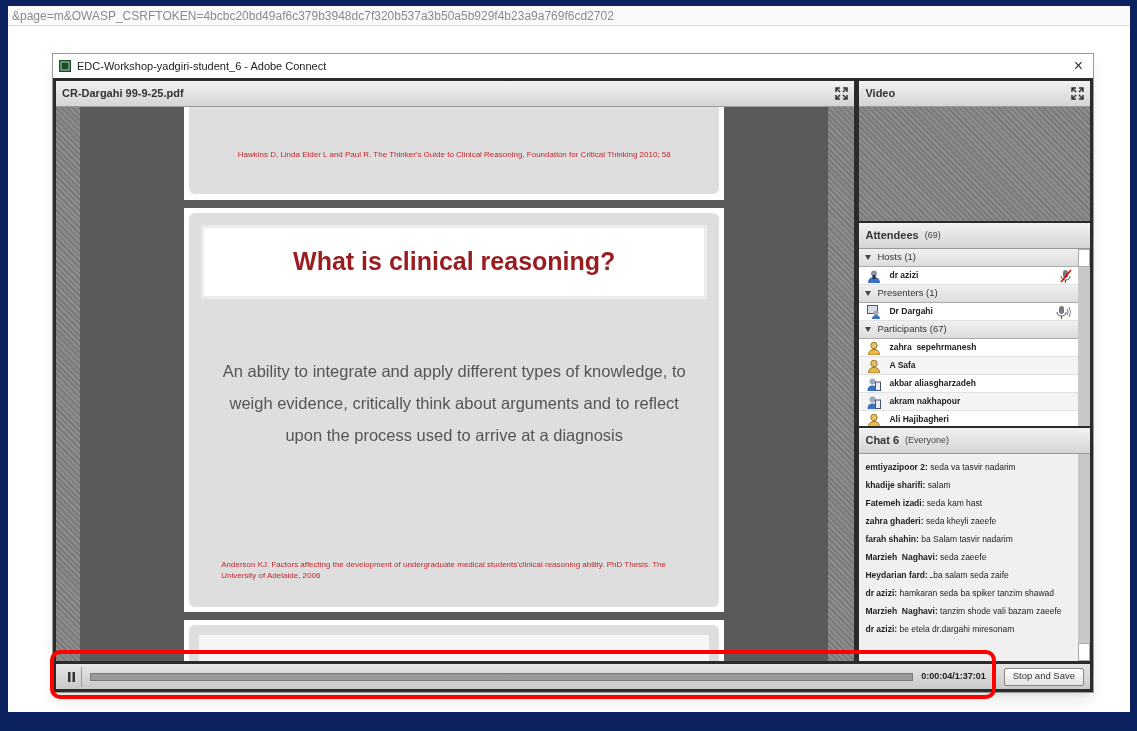  Describe the element at coordinates (953, 676) in the screenshot. I see `playback-time: 0:00:04/1:37:01` at that location.